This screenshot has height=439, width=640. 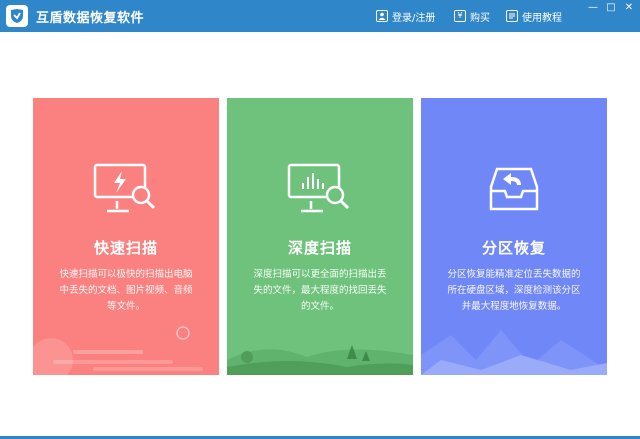 I want to click on quick-scan-title: 快速扫描, so click(x=125, y=248).